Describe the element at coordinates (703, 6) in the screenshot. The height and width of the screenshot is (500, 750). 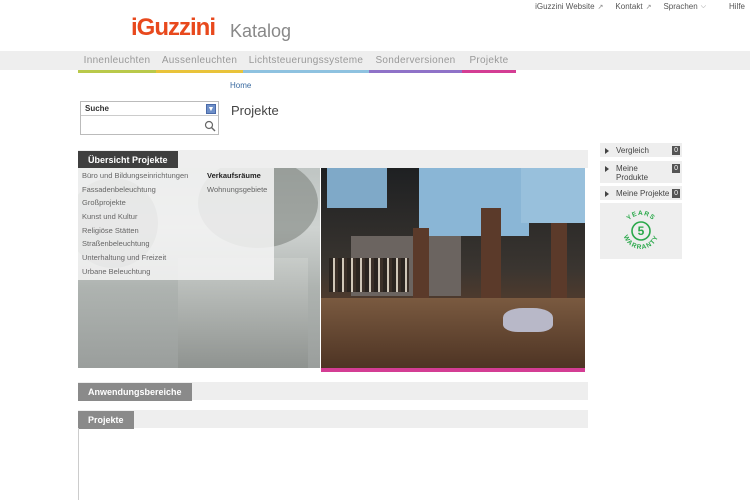
I see `chevron-down-icon: ⌵` at that location.